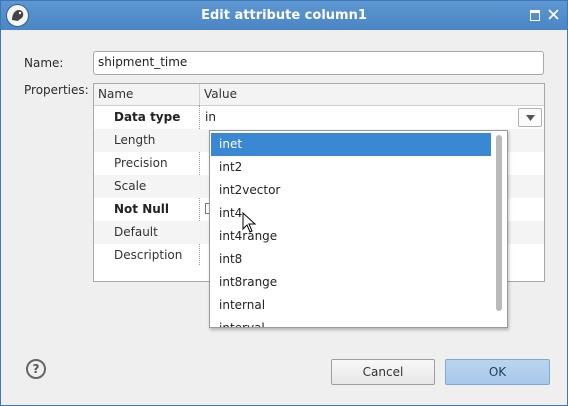  Describe the element at coordinates (220, 94) in the screenshot. I see `column-header-value: Value` at that location.